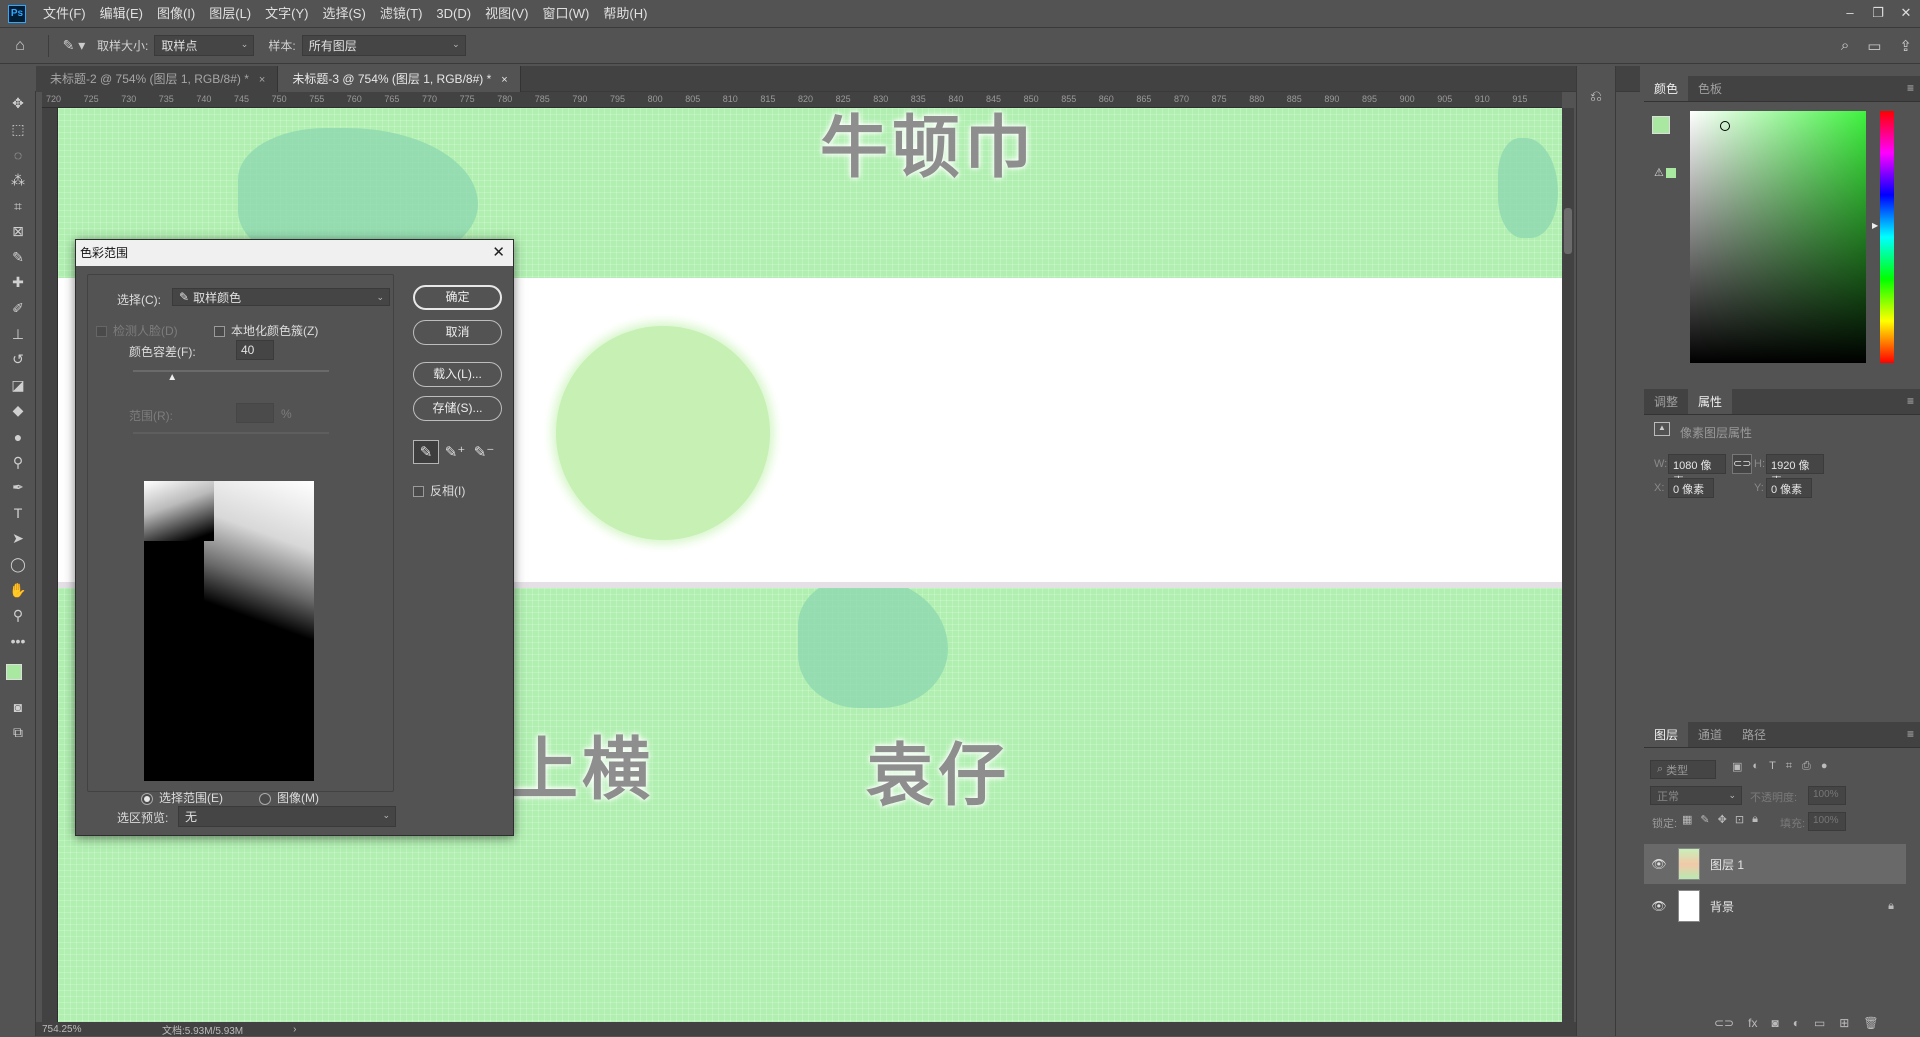  What do you see at coordinates (18, 707) in the screenshot?
I see `quick-mask-icon: ◙` at bounding box center [18, 707].